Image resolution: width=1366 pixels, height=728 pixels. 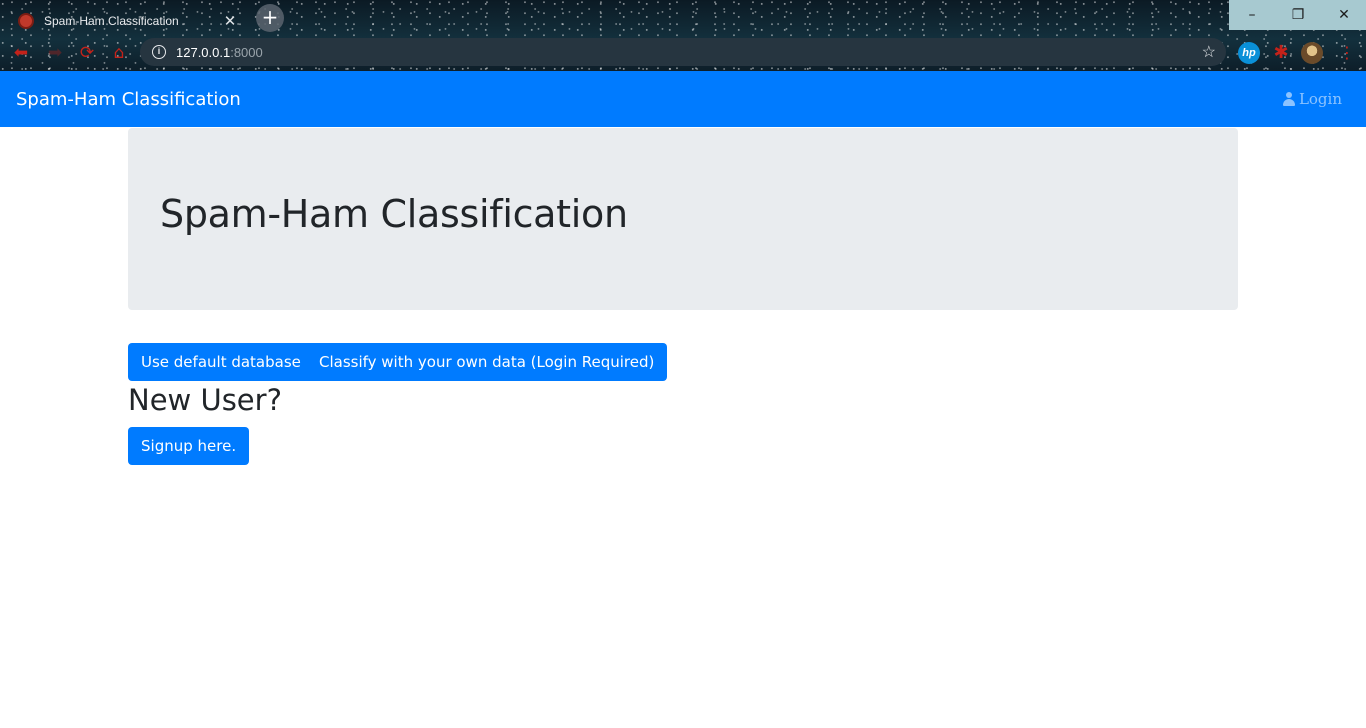 I want to click on new-user-heading: New User?, so click(x=205, y=400).